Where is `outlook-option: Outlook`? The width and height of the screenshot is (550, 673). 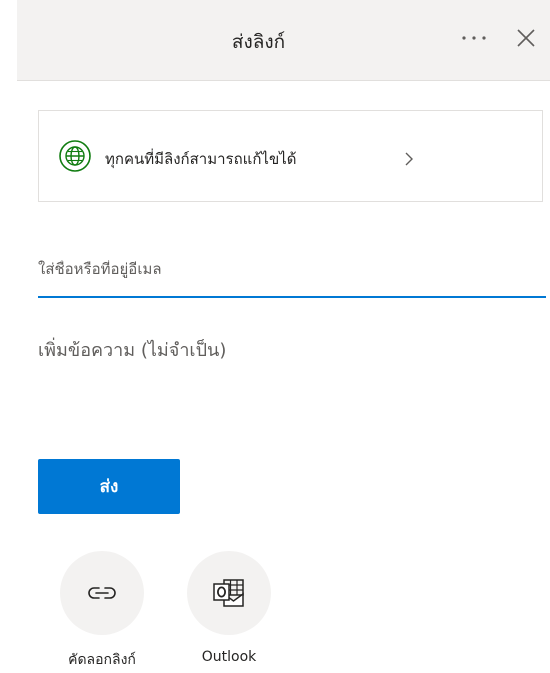 outlook-option: Outlook is located at coordinates (229, 608).